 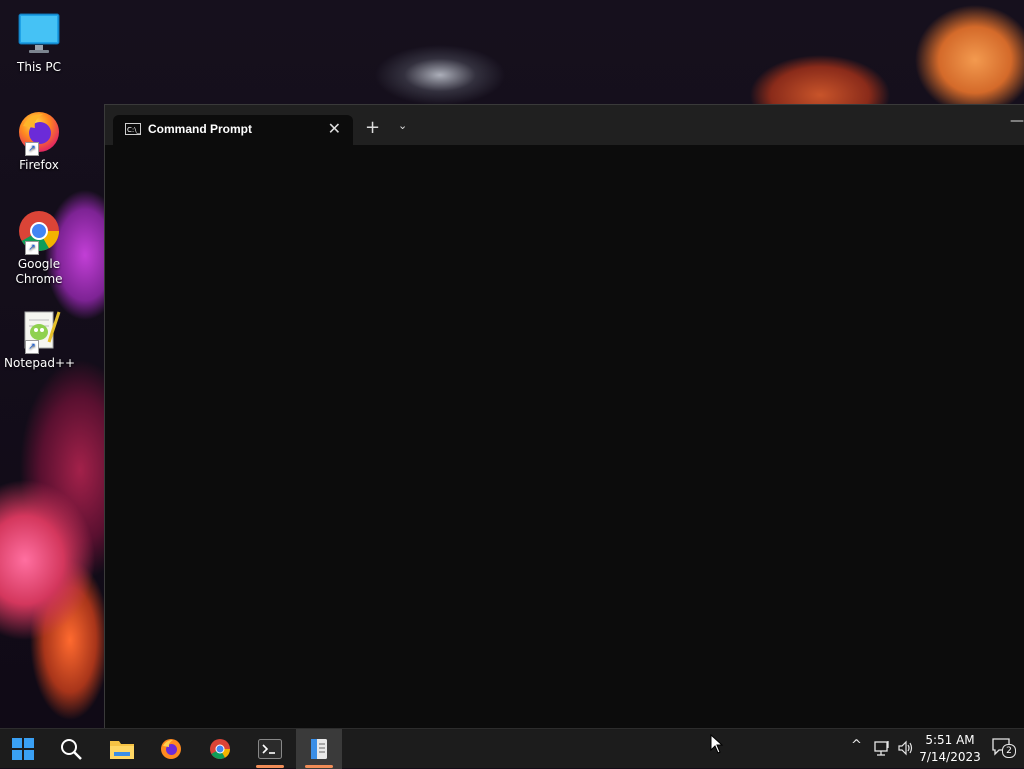 I want to click on desktop-icon-label: This PC, so click(x=39, y=67).